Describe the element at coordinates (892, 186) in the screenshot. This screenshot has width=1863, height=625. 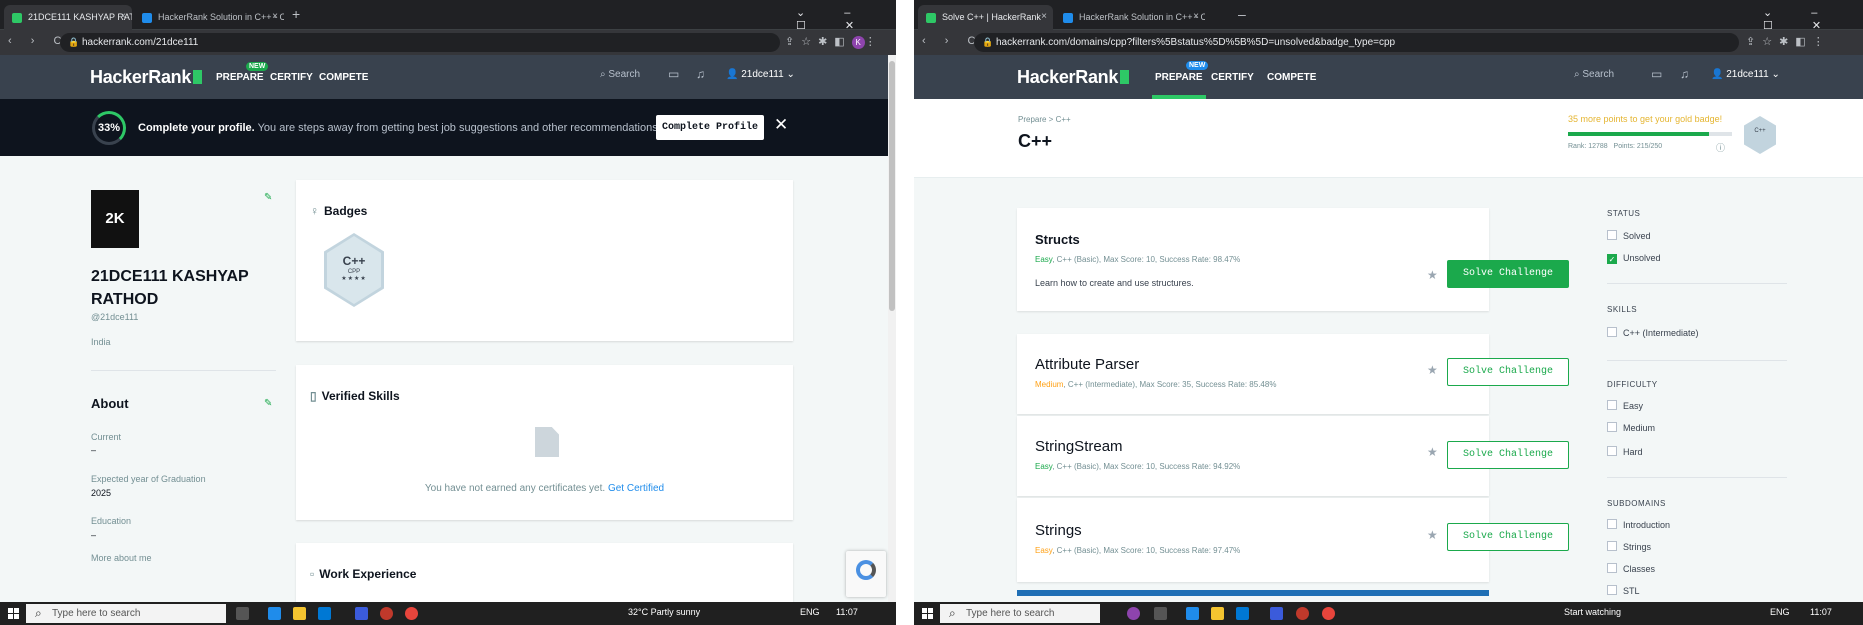
I see `scrollbar-thumb` at that location.